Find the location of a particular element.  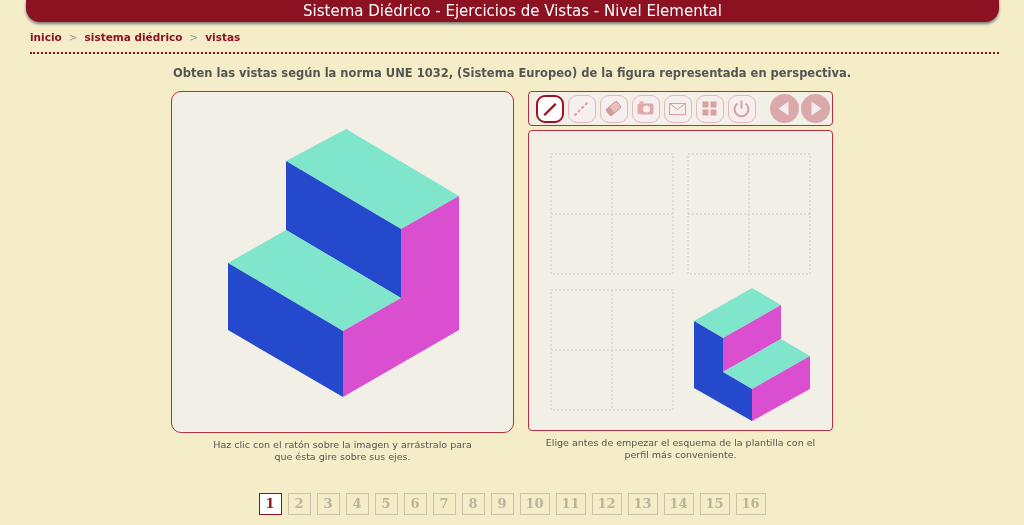

page-link: 13 is located at coordinates (642, 504).